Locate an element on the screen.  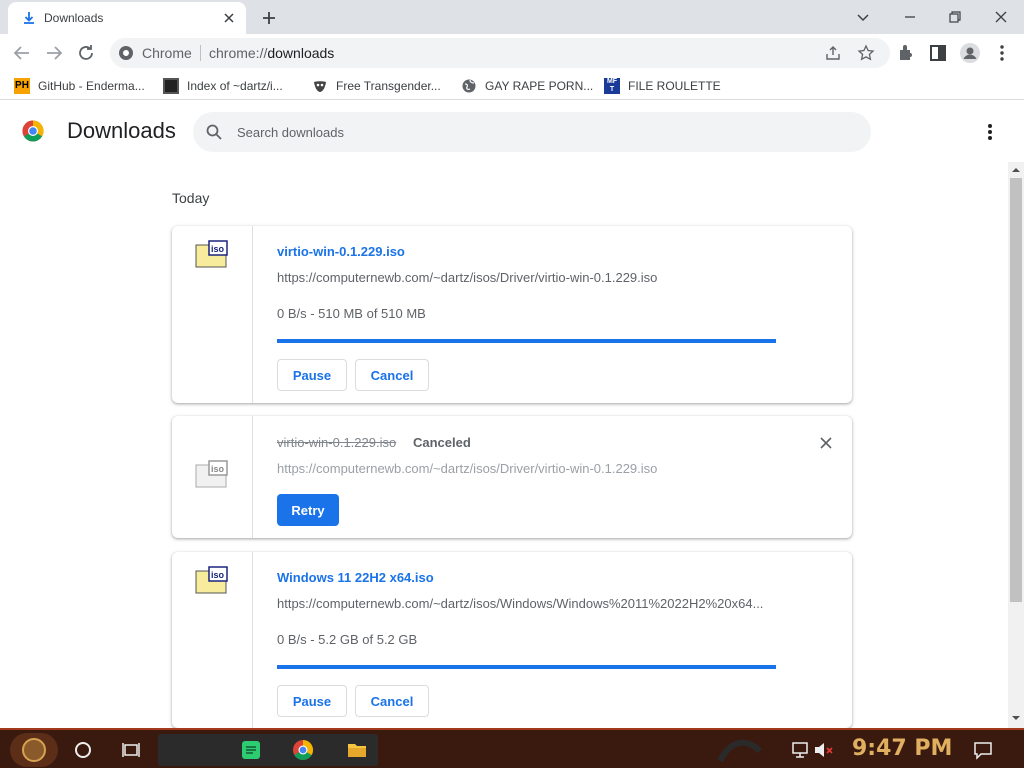
share-icon is located at coordinates (833, 53).